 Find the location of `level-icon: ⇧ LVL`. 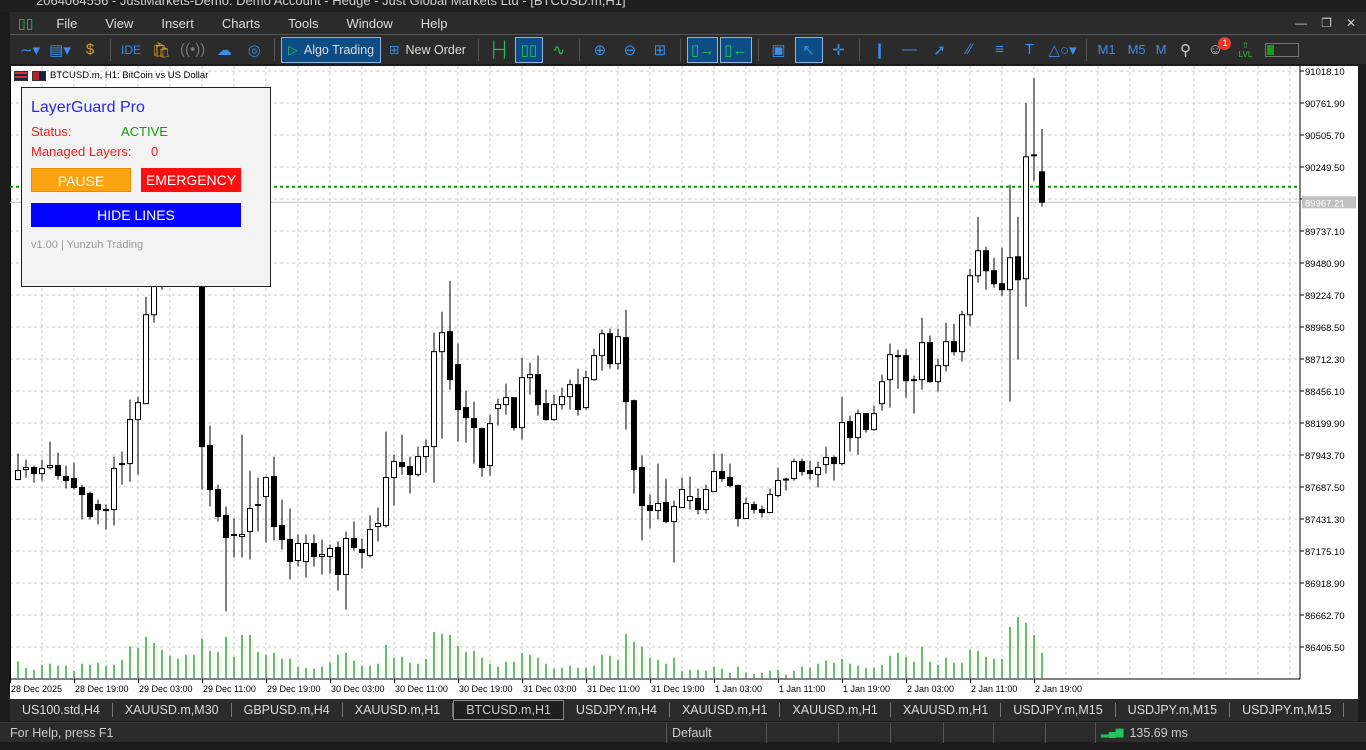

level-icon: ⇧ LVL is located at coordinates (1245, 50).